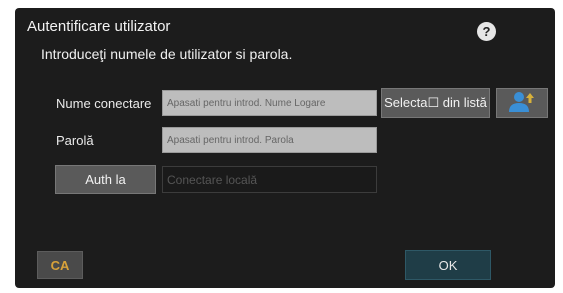 This screenshot has width=563, height=293. What do you see at coordinates (99, 26) in the screenshot?
I see `dialog-title: Autentificare utilizator` at bounding box center [99, 26].